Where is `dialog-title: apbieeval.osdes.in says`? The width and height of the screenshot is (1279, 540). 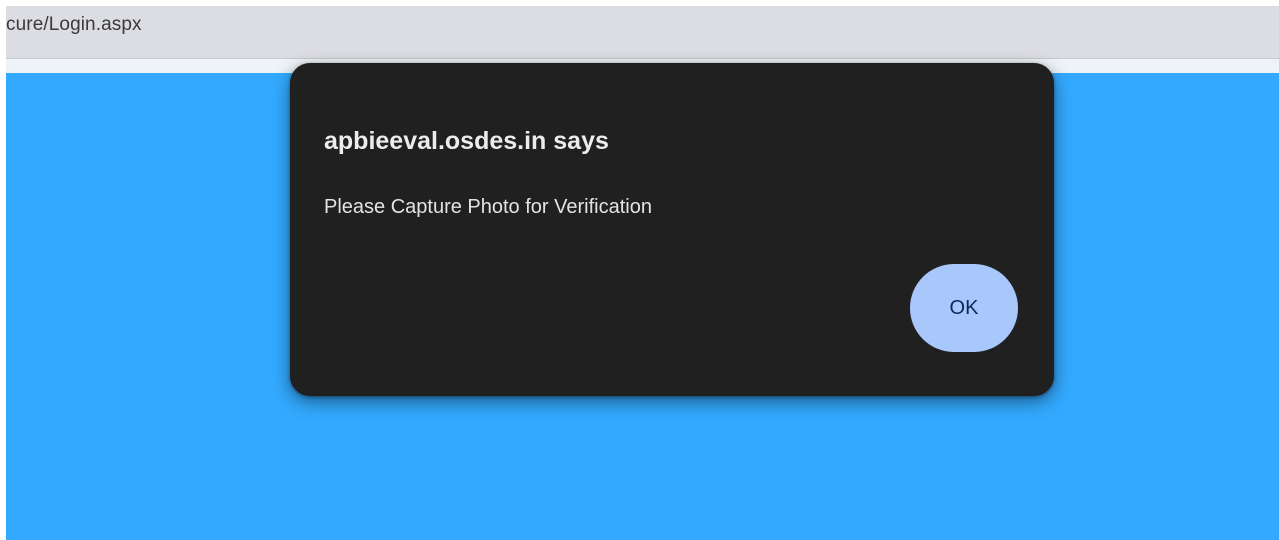
dialog-title: apbieeval.osdes.in says is located at coordinates (466, 141).